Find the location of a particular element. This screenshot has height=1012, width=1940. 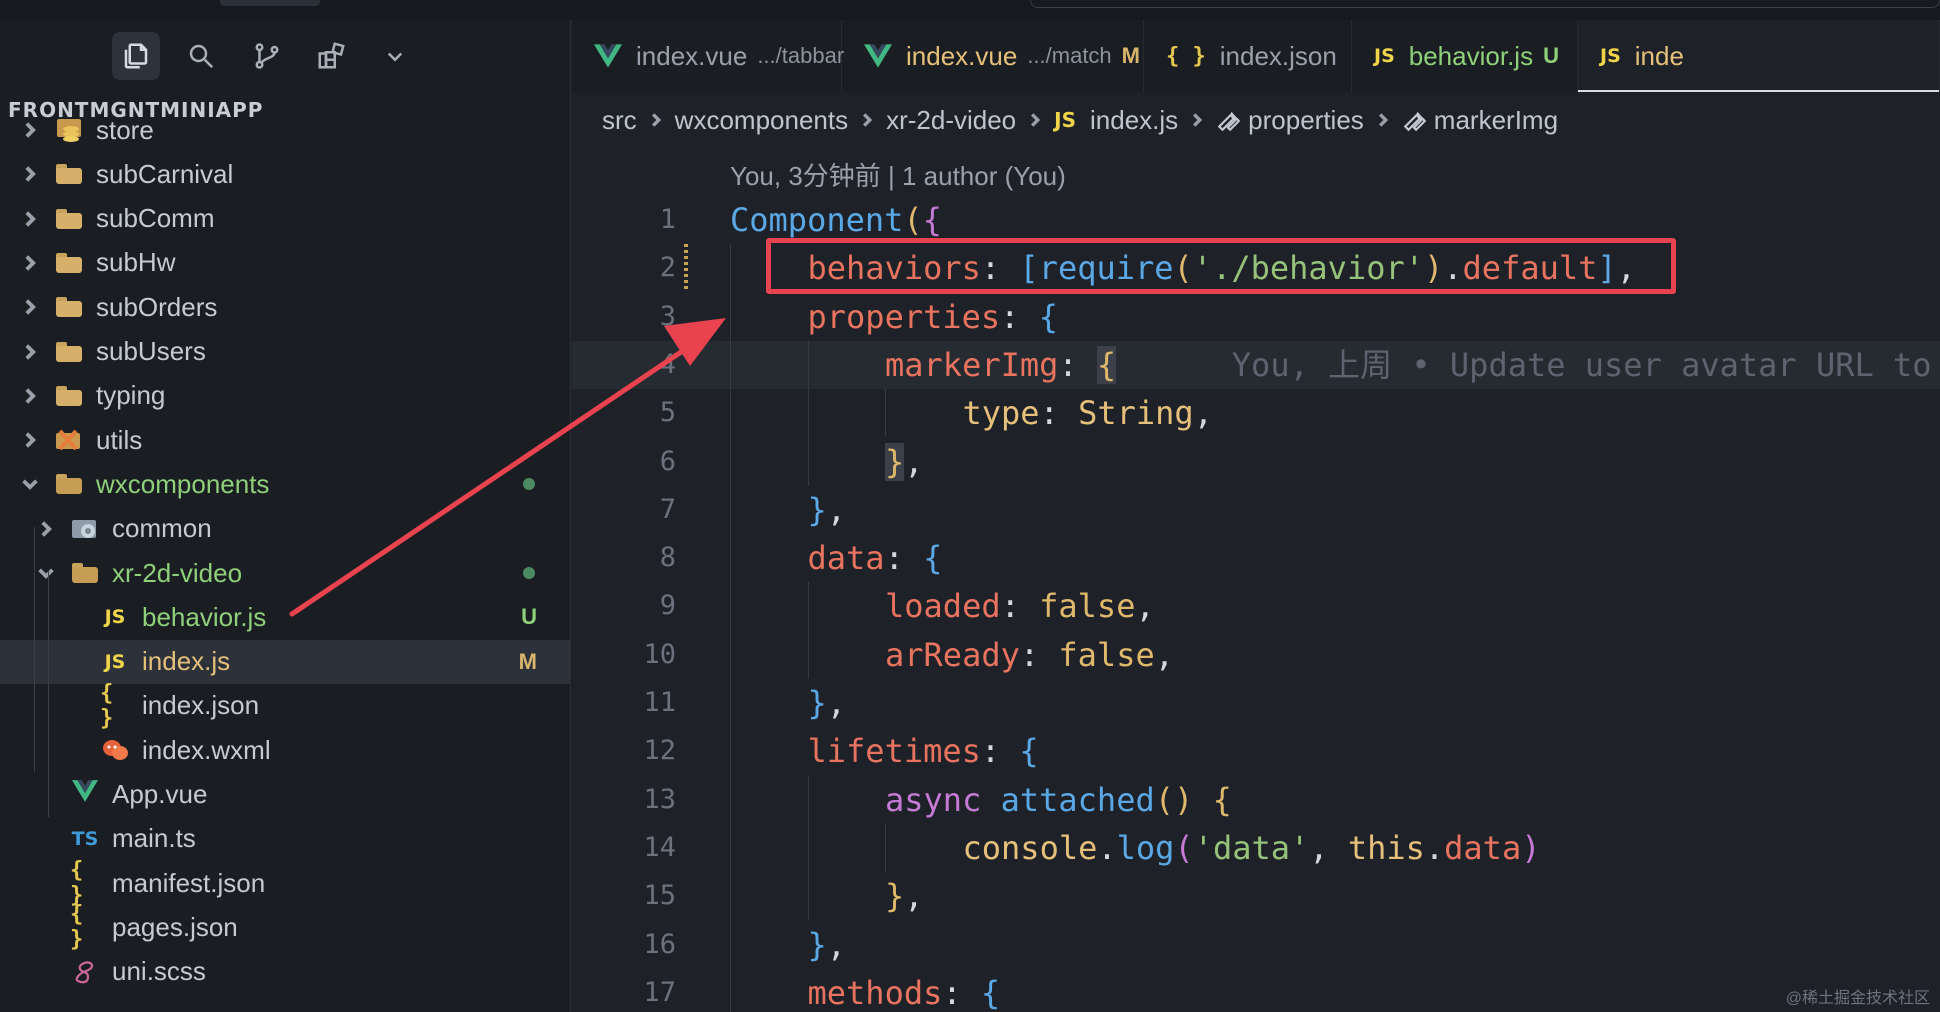

indent-guide is located at coordinates (808, 630).